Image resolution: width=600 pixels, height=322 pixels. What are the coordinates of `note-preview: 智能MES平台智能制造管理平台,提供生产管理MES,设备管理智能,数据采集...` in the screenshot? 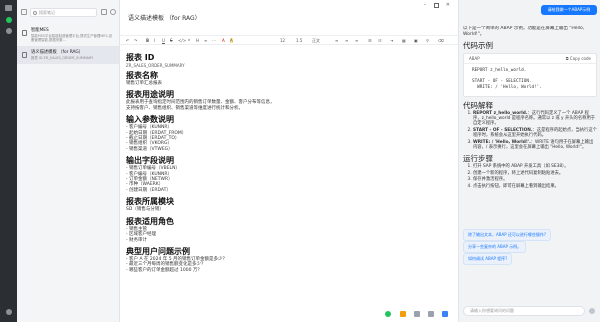 It's located at (72, 38).